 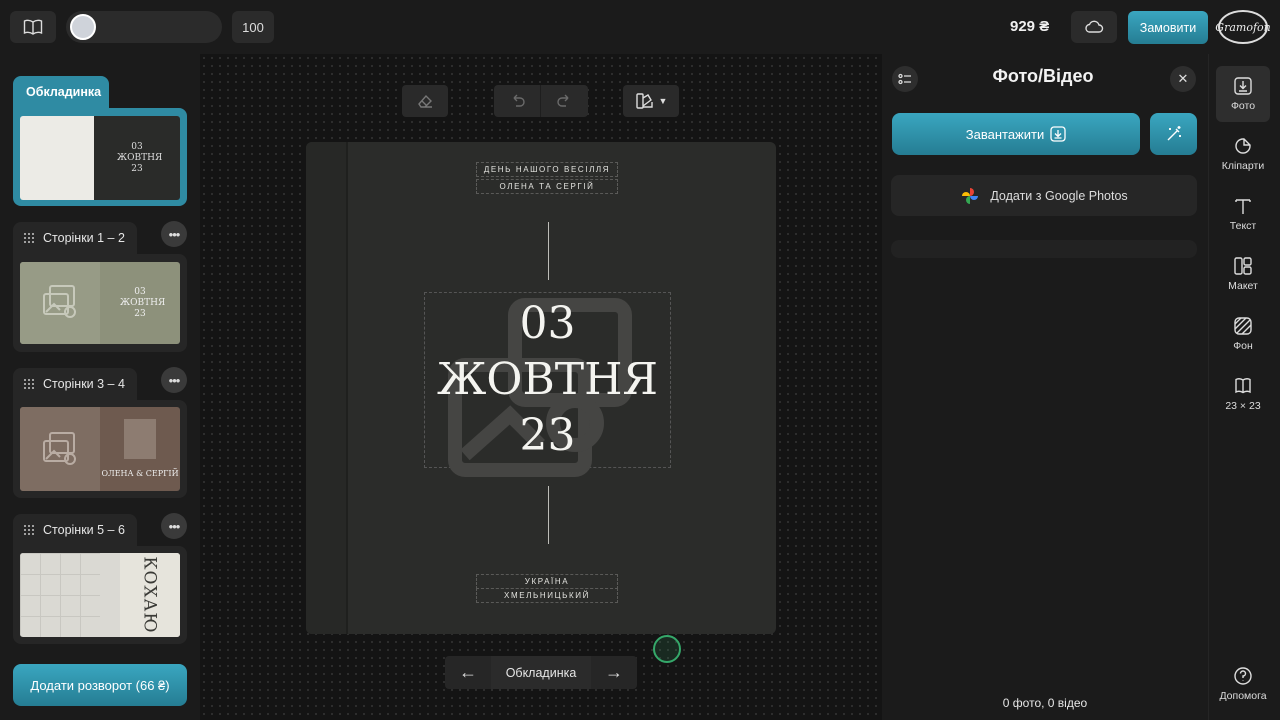 I want to click on google-photos-label: Додати з Google Photos, so click(x=1059, y=195).